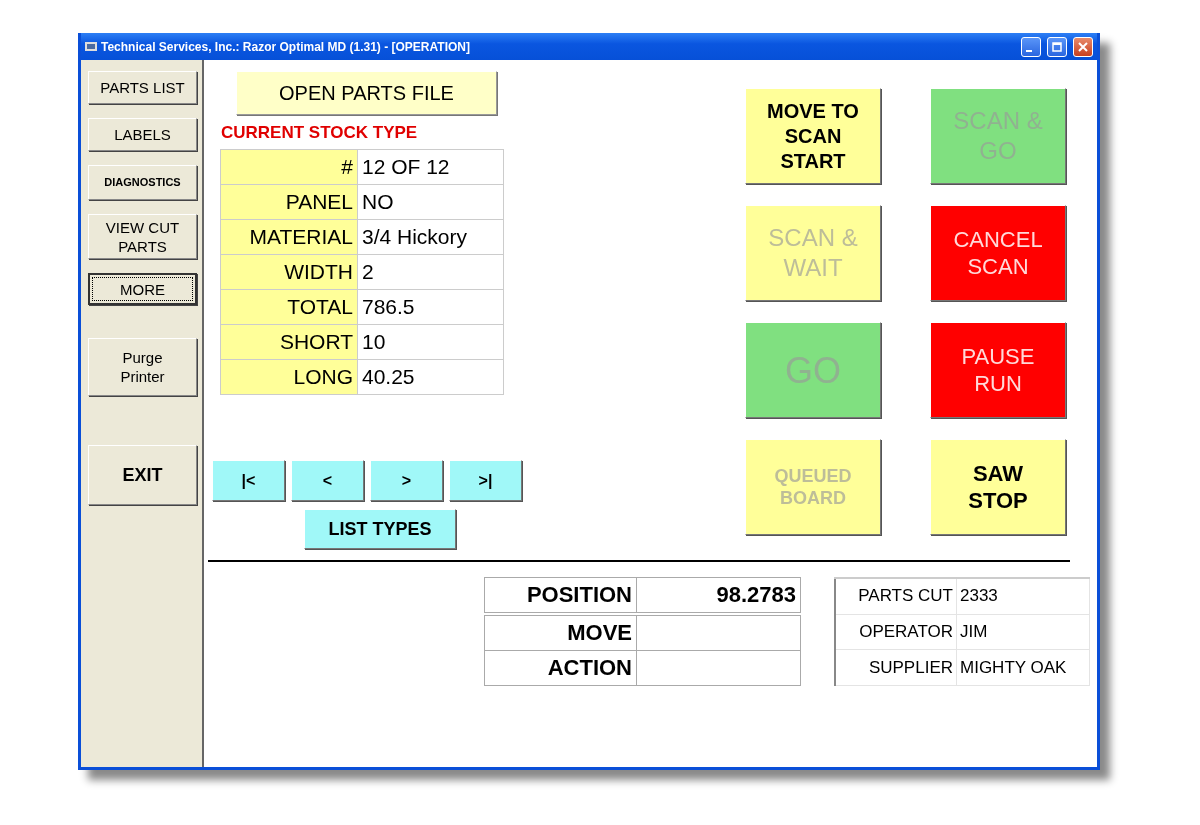  Describe the element at coordinates (430, 202) in the screenshot. I see `field-value: NO` at that location.